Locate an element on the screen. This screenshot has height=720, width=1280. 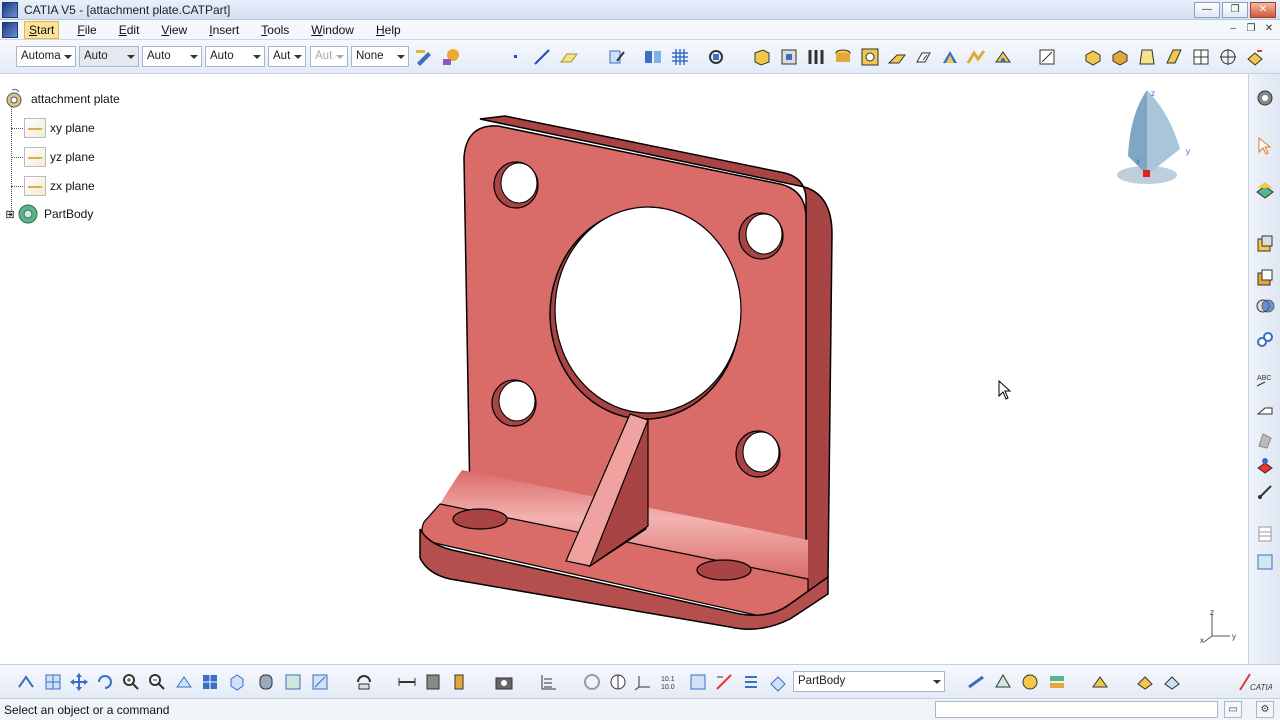
tree-item-xy-plane: xy plane is located at coordinates (59, 128).